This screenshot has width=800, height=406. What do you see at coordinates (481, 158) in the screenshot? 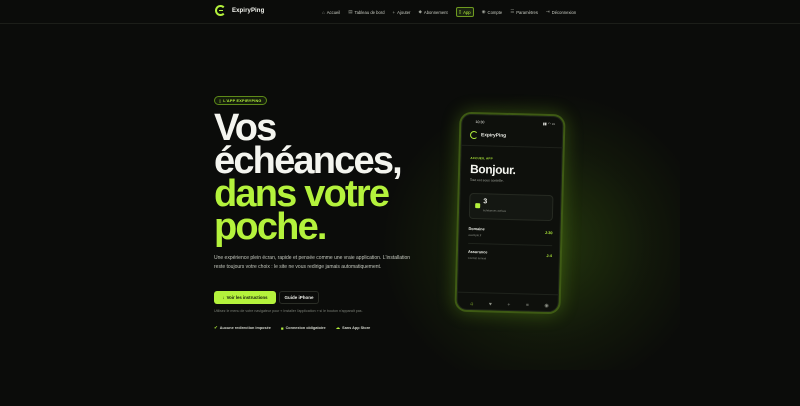
I see `phone-kicker: ACCUEIL APP` at bounding box center [481, 158].